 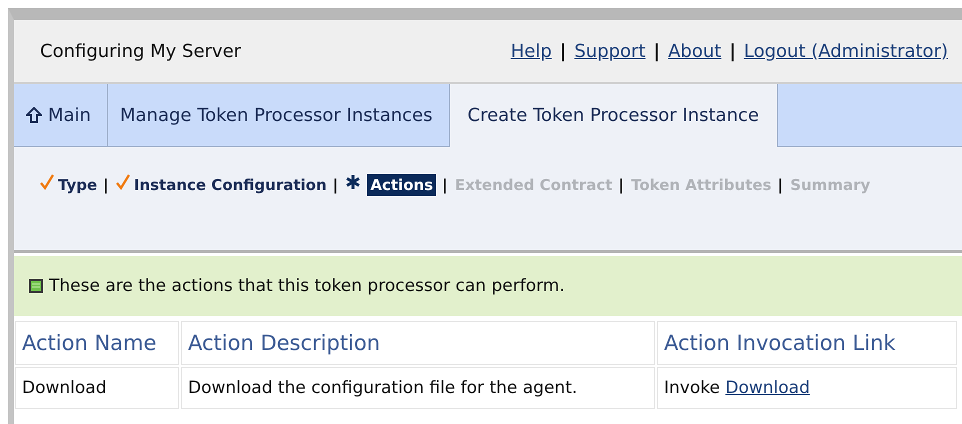 What do you see at coordinates (695, 51) in the screenshot?
I see `header-link: About` at bounding box center [695, 51].